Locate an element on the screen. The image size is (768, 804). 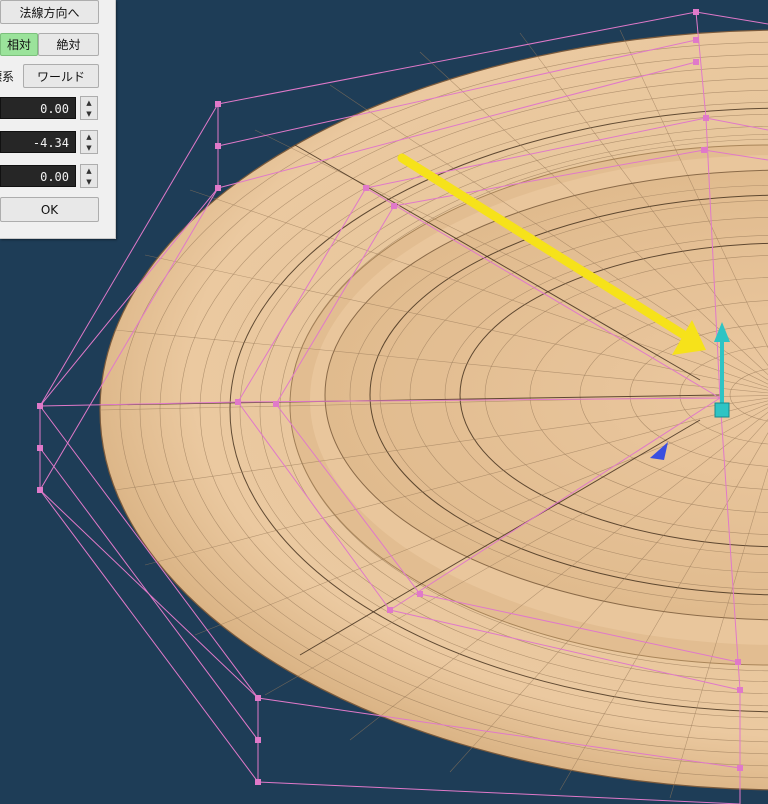
world-coordinate-button: ワールド is located at coordinates (61, 76).